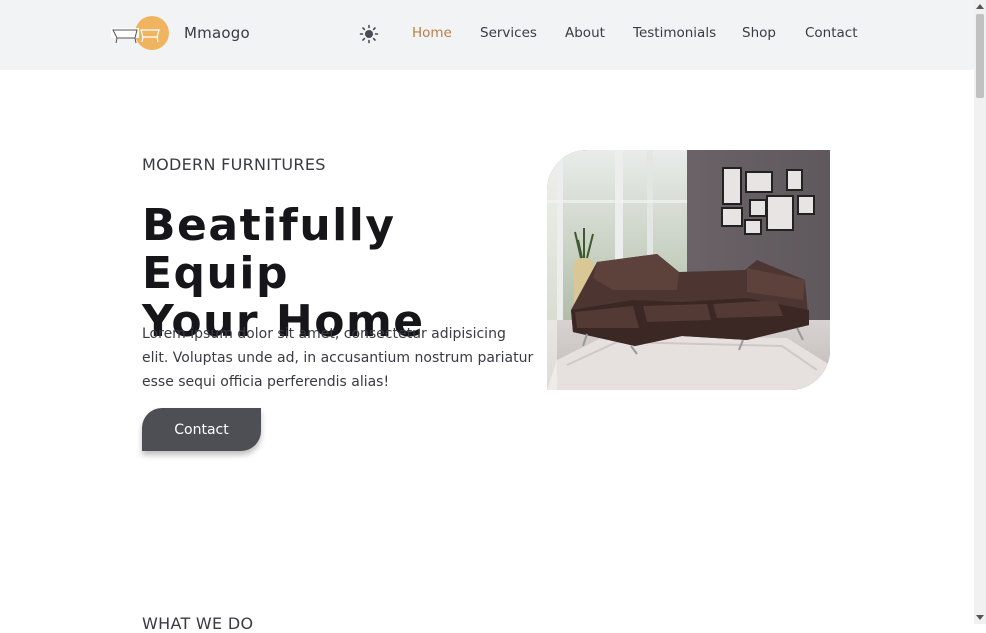 This screenshot has width=986, height=633. Describe the element at coordinates (217, 33) in the screenshot. I see `brand-name: Mmaogo` at that location.